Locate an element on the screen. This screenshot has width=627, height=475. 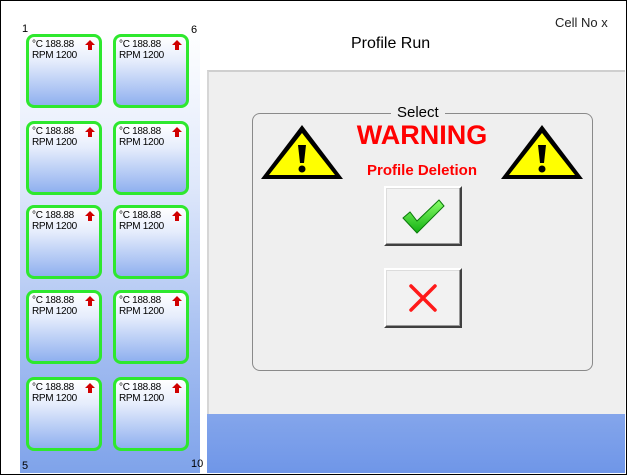
cell-index-top-right: 6 is located at coordinates (194, 30).